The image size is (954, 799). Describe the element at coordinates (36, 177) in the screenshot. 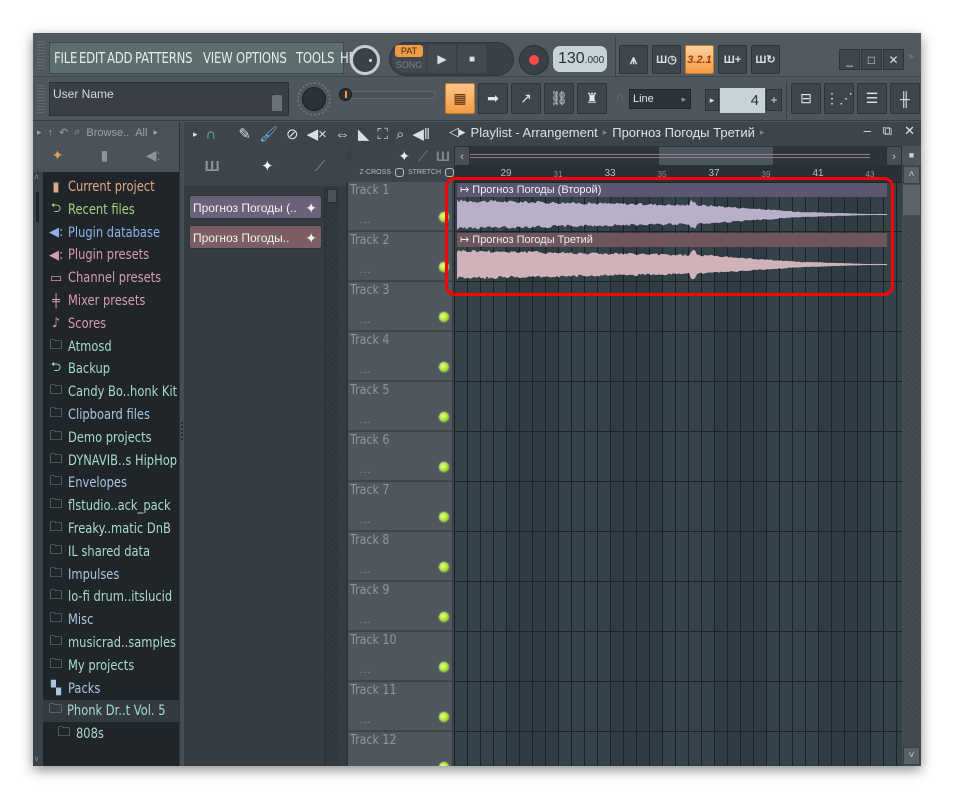

I see `scroll-up-icon: ˄` at that location.